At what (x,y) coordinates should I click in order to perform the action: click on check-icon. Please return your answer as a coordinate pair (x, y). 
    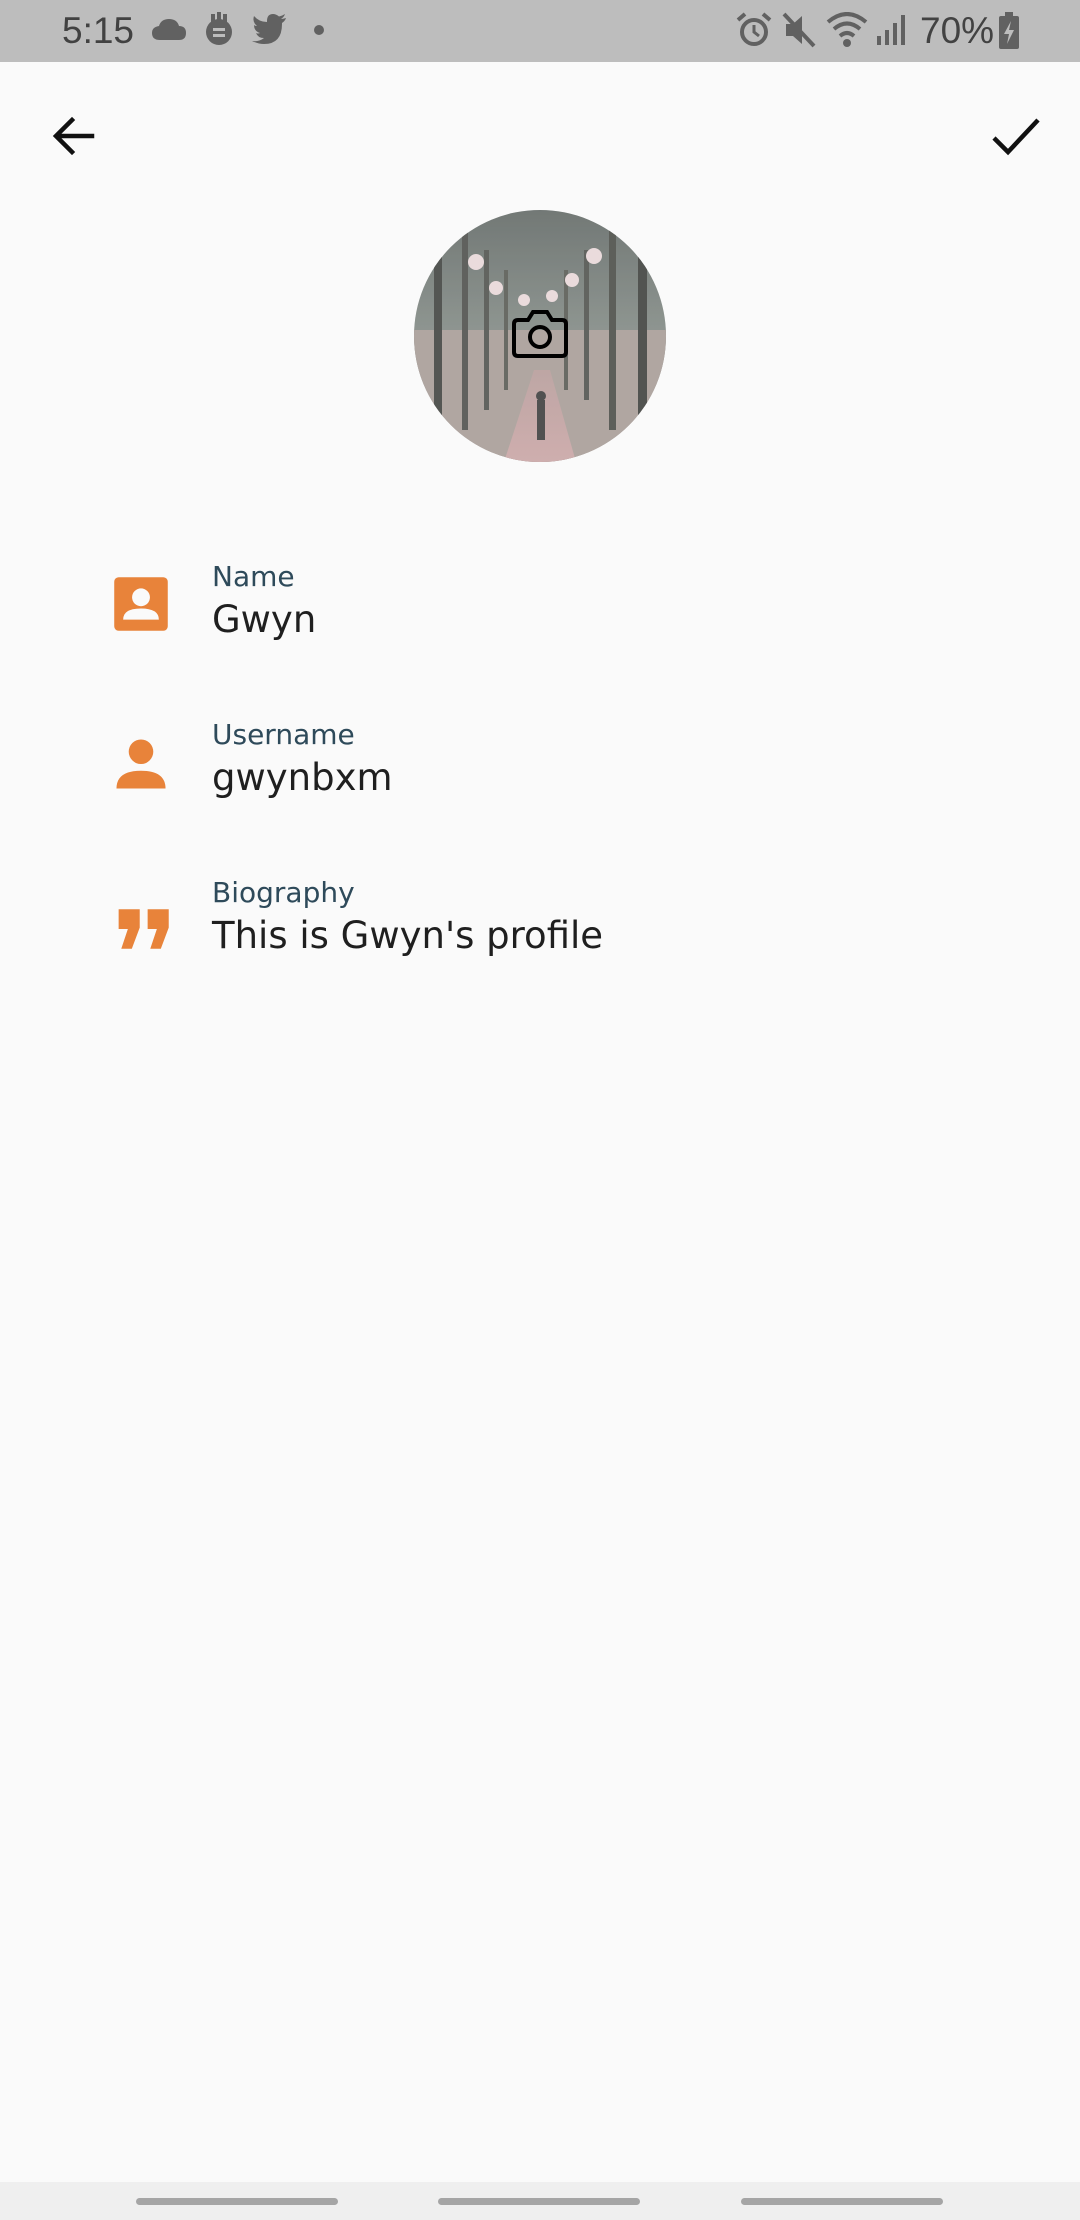
    Looking at the image, I should click on (1016, 137).